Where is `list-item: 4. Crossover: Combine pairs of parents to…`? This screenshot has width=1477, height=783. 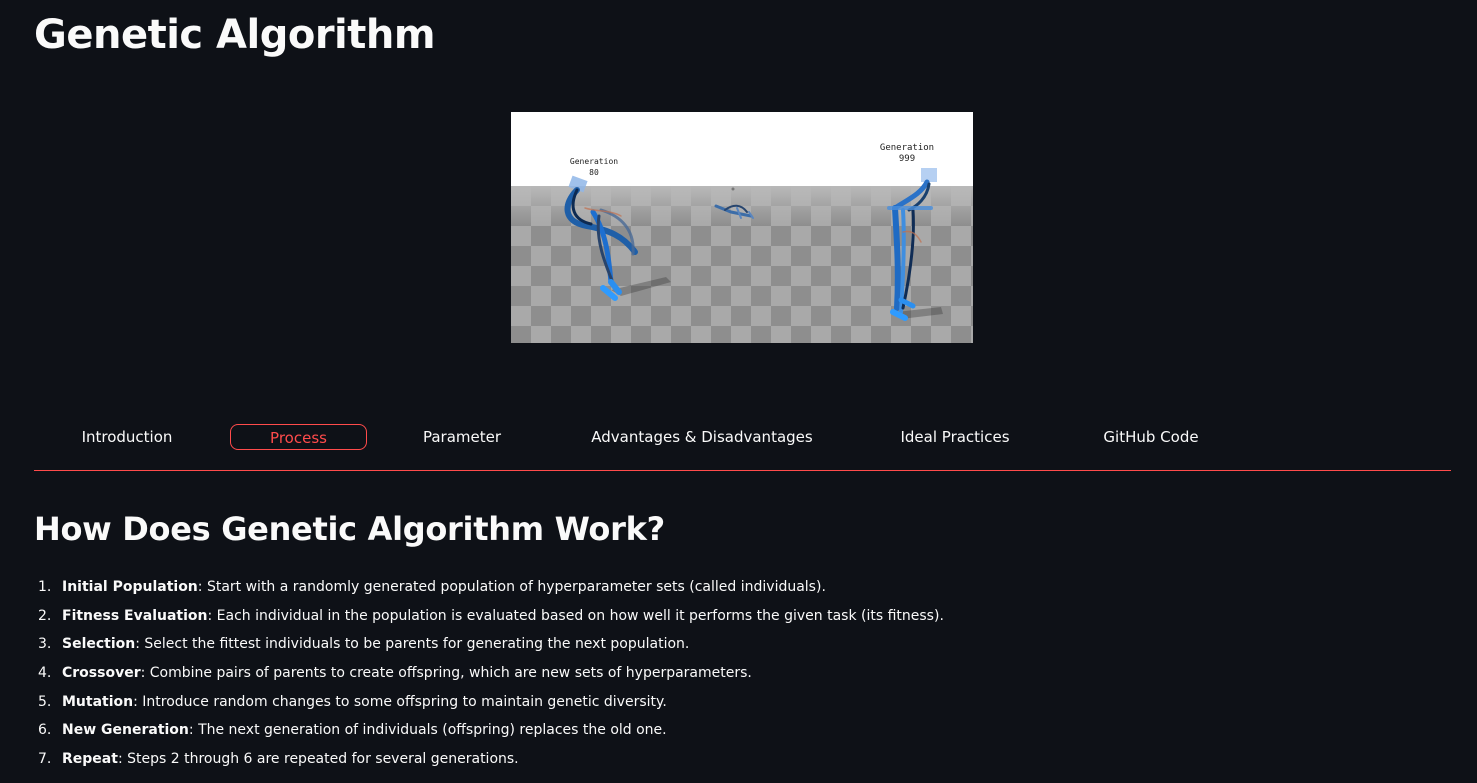 list-item: 4. Crossover: Combine pairs of parents to… is located at coordinates (489, 674).